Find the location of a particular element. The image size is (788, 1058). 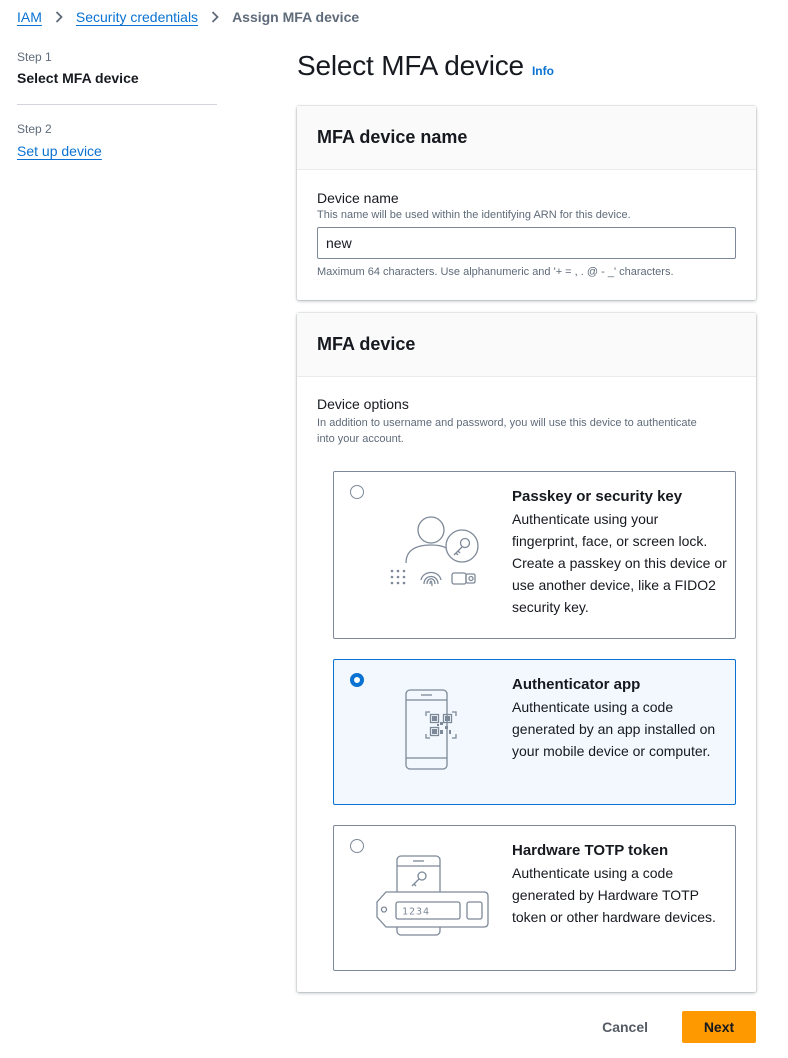

page-header: Select MFA device Info is located at coordinates (425, 66).